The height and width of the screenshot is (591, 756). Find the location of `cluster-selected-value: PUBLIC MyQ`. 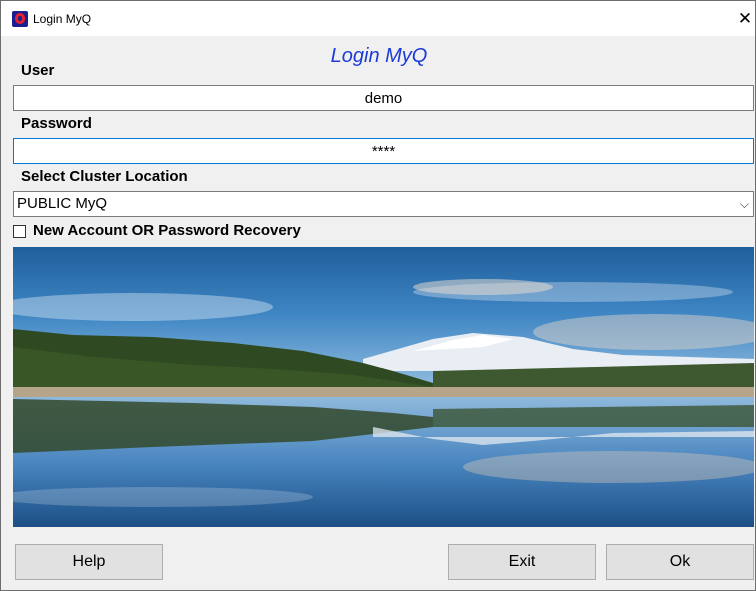

cluster-selected-value: PUBLIC MyQ is located at coordinates (62, 203).